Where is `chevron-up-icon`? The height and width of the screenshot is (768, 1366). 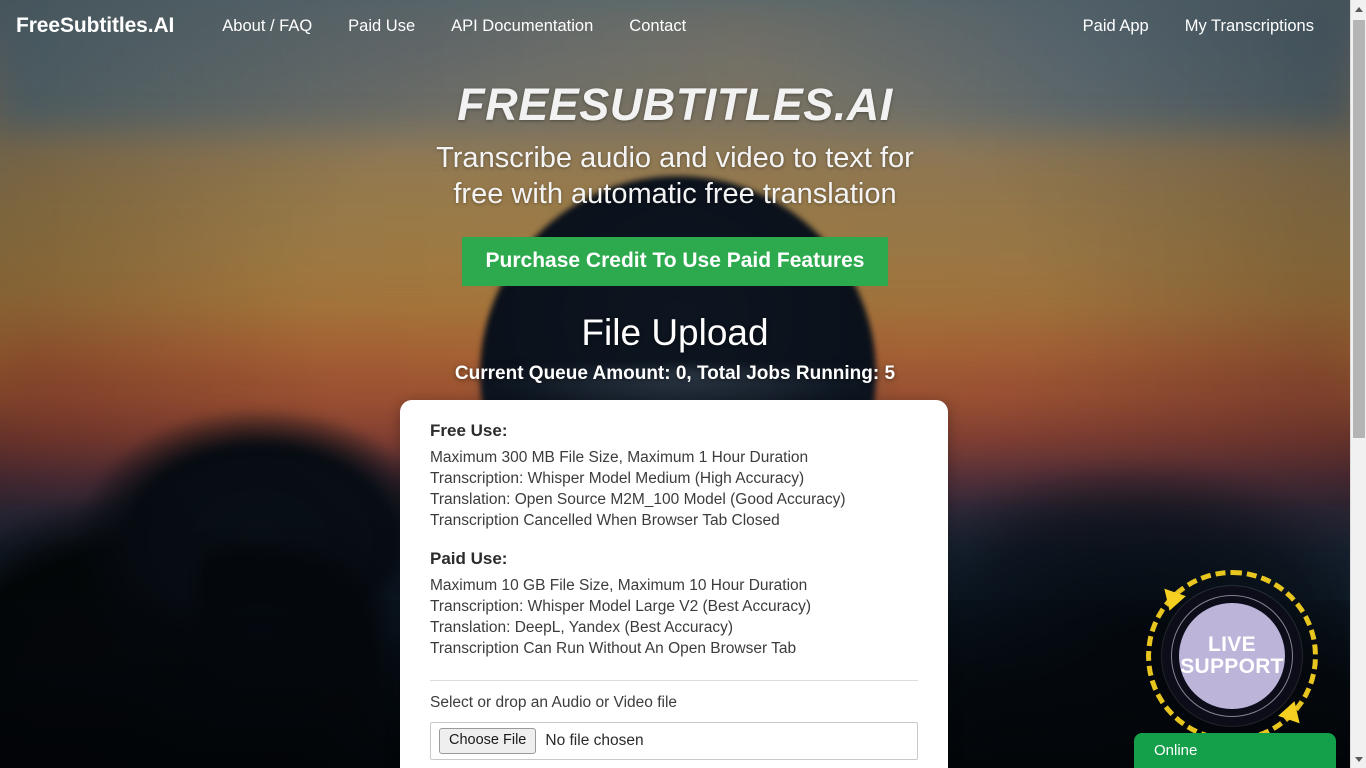 chevron-up-icon is located at coordinates (1359, 9).